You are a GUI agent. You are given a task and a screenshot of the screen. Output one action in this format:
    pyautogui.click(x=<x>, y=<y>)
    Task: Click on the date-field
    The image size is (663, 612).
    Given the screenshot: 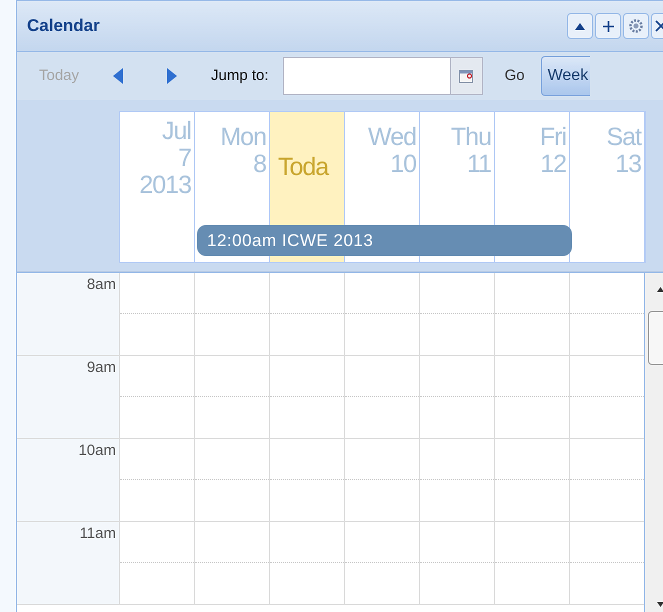 What is the action you would take?
    pyautogui.click(x=382, y=76)
    